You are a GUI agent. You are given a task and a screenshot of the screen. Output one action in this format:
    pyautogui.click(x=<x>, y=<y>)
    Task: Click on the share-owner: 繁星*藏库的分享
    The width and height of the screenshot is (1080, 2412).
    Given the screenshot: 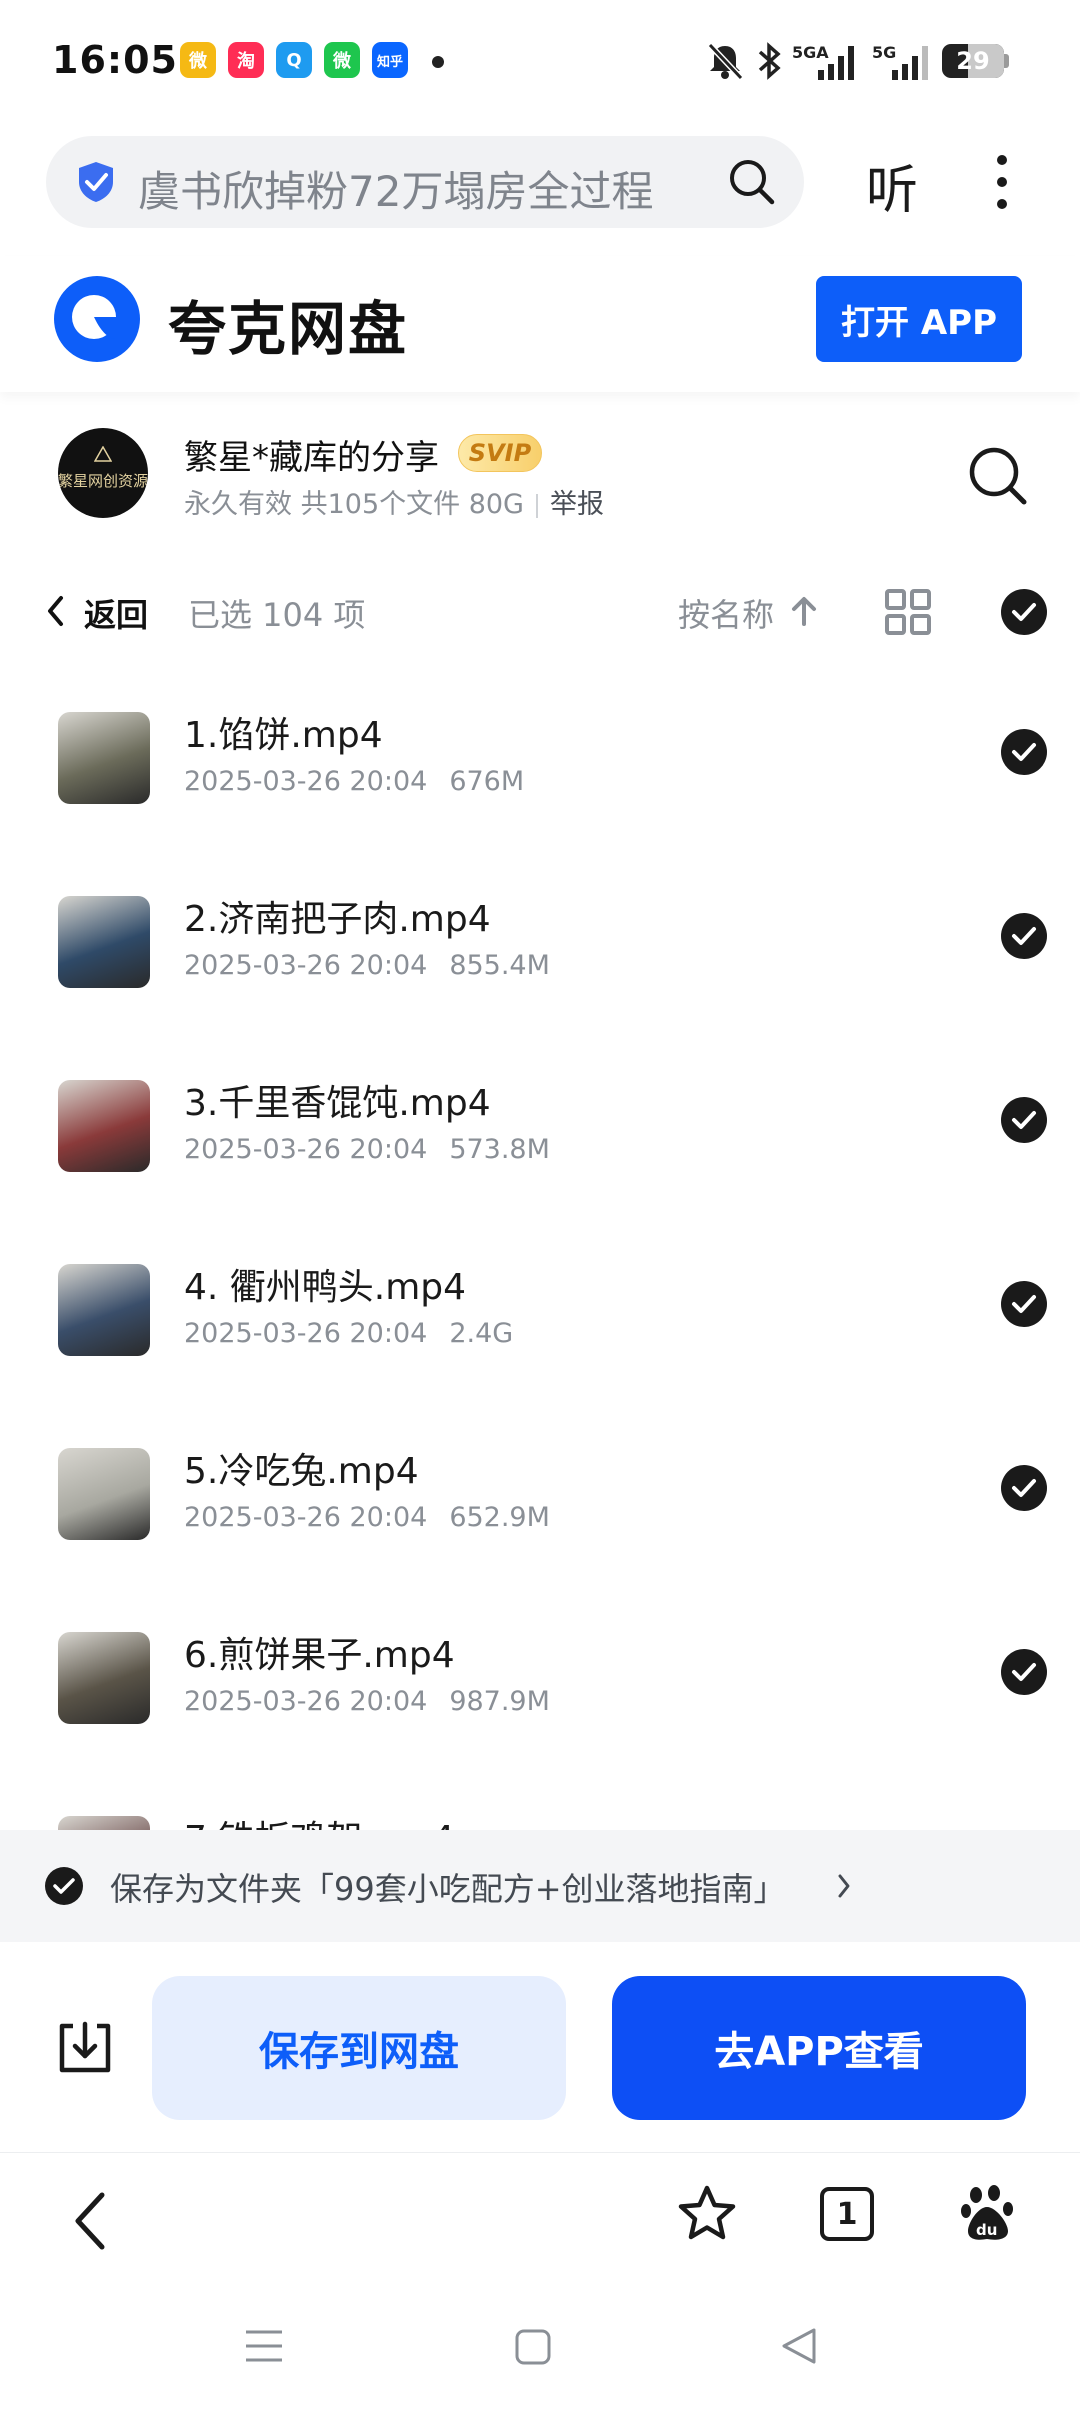 What is the action you would take?
    pyautogui.click(x=311, y=458)
    